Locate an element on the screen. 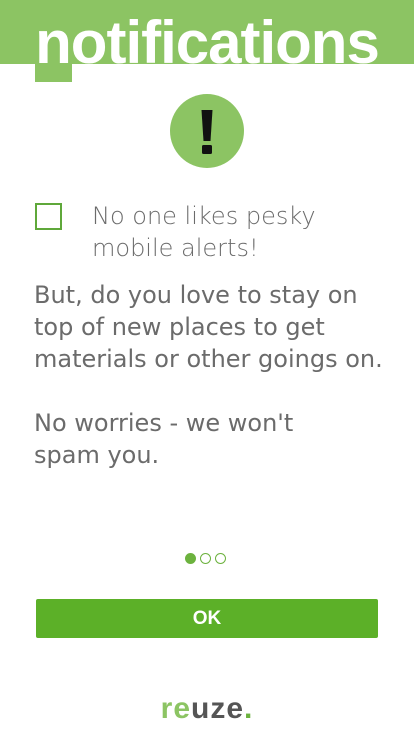 This screenshot has width=414, height=736. notifications-optin-checkbox is located at coordinates (48, 216).